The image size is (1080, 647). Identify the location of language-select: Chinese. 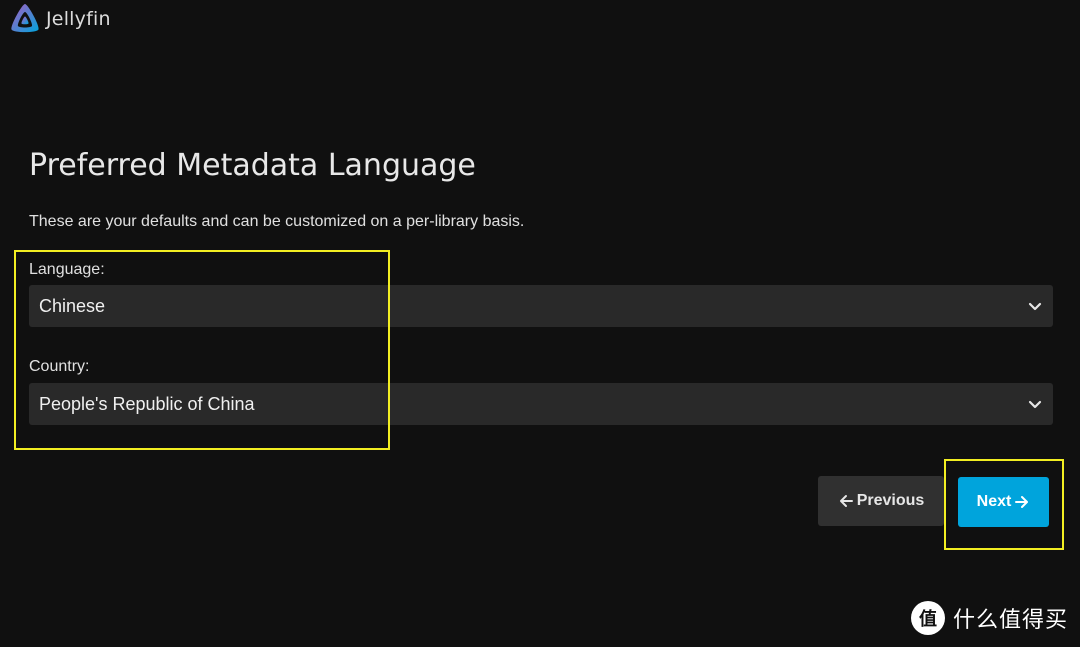
(541, 306).